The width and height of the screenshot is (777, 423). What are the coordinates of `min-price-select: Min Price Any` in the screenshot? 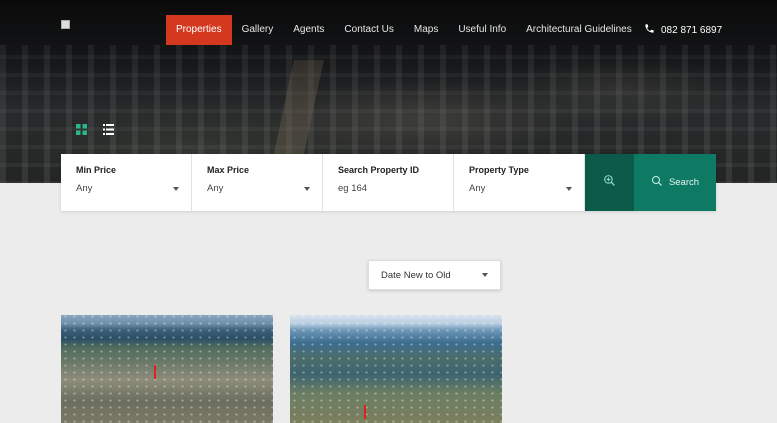 It's located at (126, 182).